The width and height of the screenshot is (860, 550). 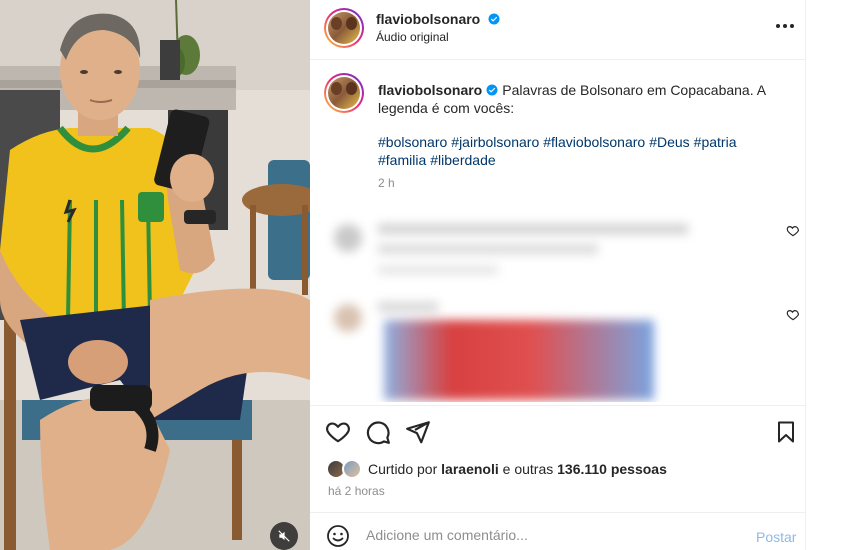 What do you see at coordinates (551, 535) in the screenshot?
I see `comment-input` at bounding box center [551, 535].